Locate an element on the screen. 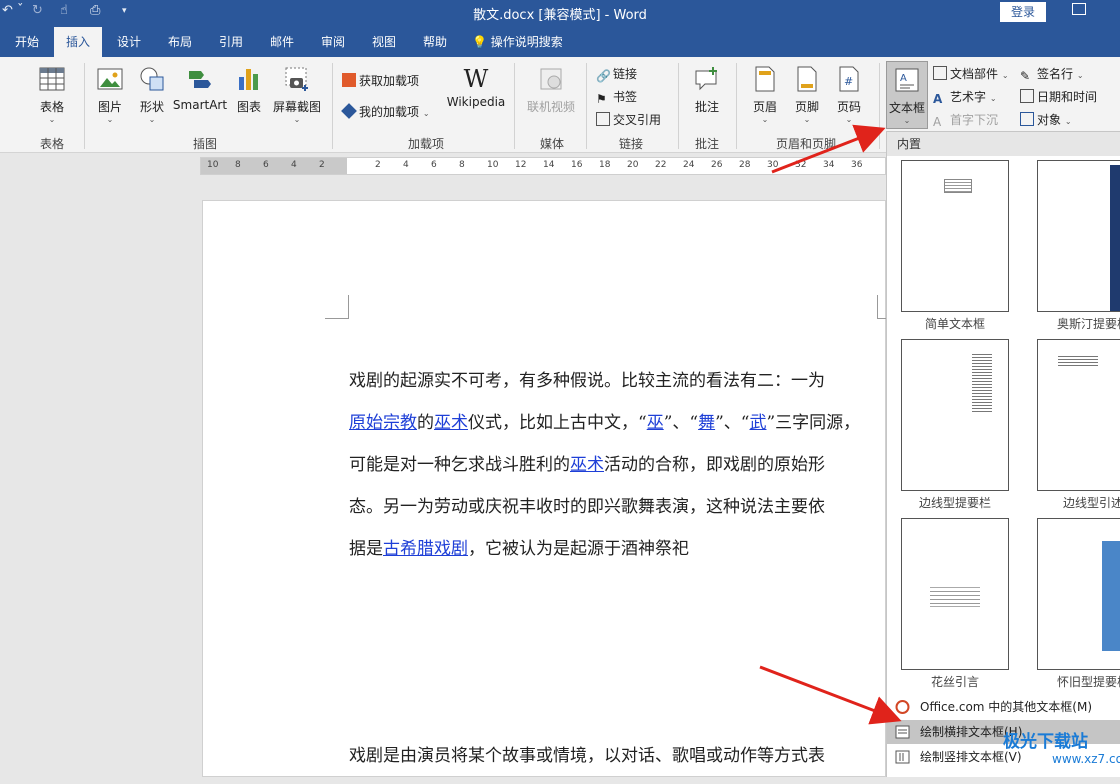 This screenshot has height=784, width=1120. signature-icon: ✎ is located at coordinates (1025, 76).